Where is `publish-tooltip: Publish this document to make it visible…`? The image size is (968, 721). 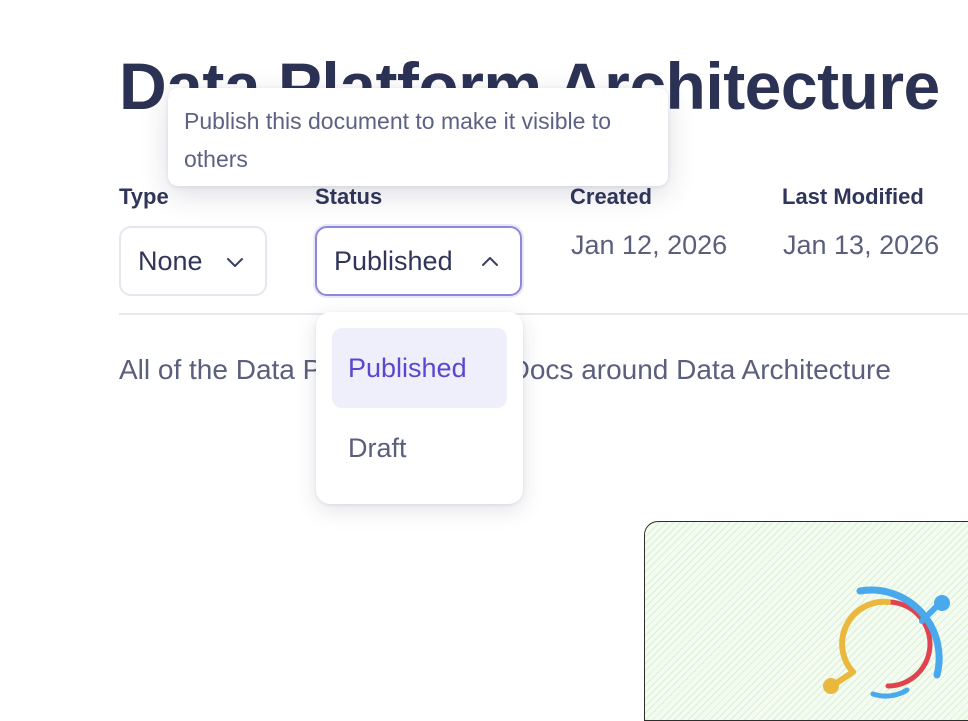 publish-tooltip: Publish this document to make it visible… is located at coordinates (418, 137).